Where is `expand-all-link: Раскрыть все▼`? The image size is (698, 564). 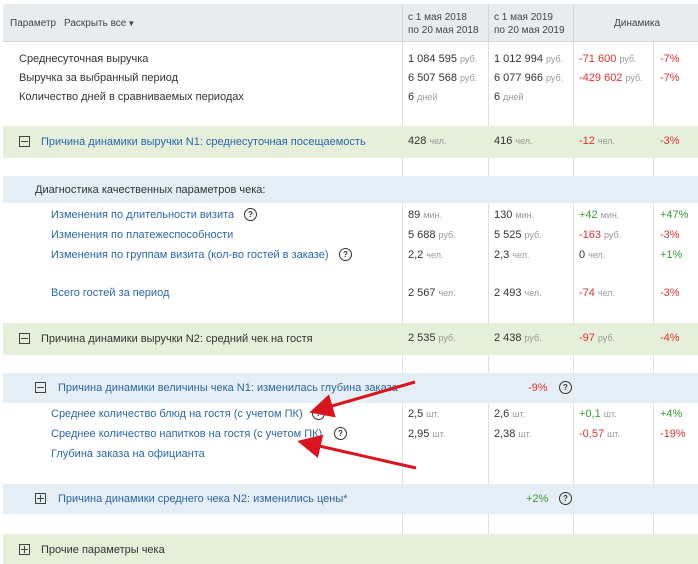
expand-all-link: Раскрыть все▼ is located at coordinates (99, 23).